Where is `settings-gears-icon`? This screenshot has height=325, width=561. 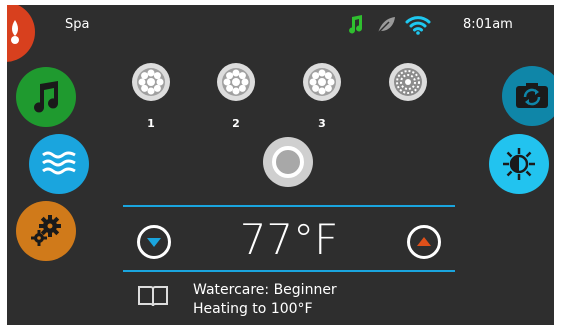 settings-gears-icon is located at coordinates (46, 230).